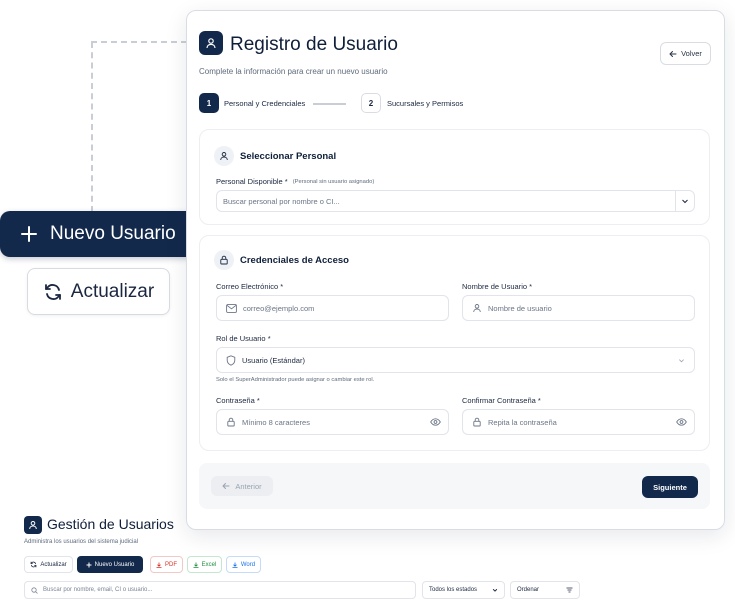 Image resolution: width=735 pixels, height=606 pixels. Describe the element at coordinates (238, 400) in the screenshot. I see `password-label: Contraseña *` at that location.